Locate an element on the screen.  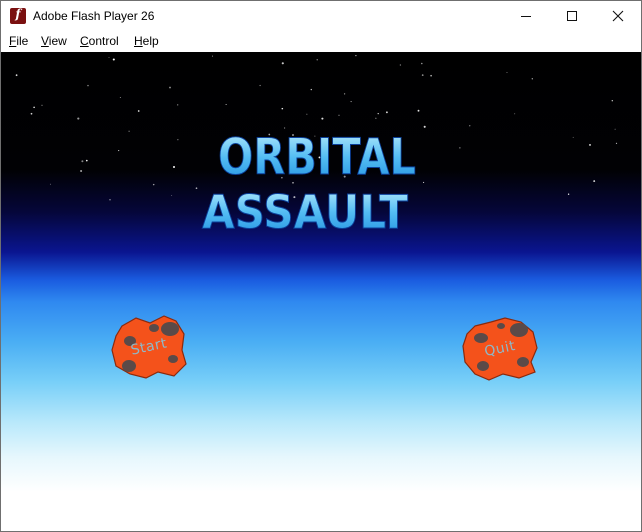
maximize-icon is located at coordinates (572, 16).